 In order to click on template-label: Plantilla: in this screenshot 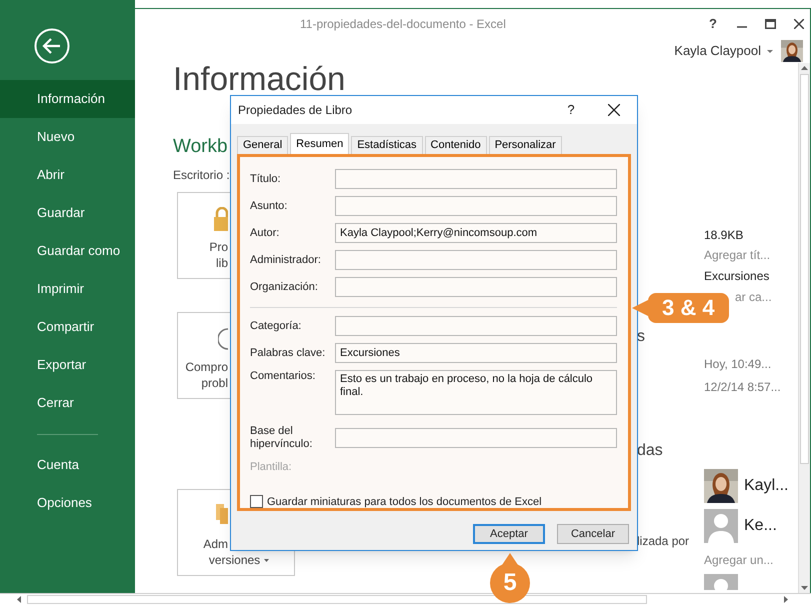, I will do `click(271, 467)`.